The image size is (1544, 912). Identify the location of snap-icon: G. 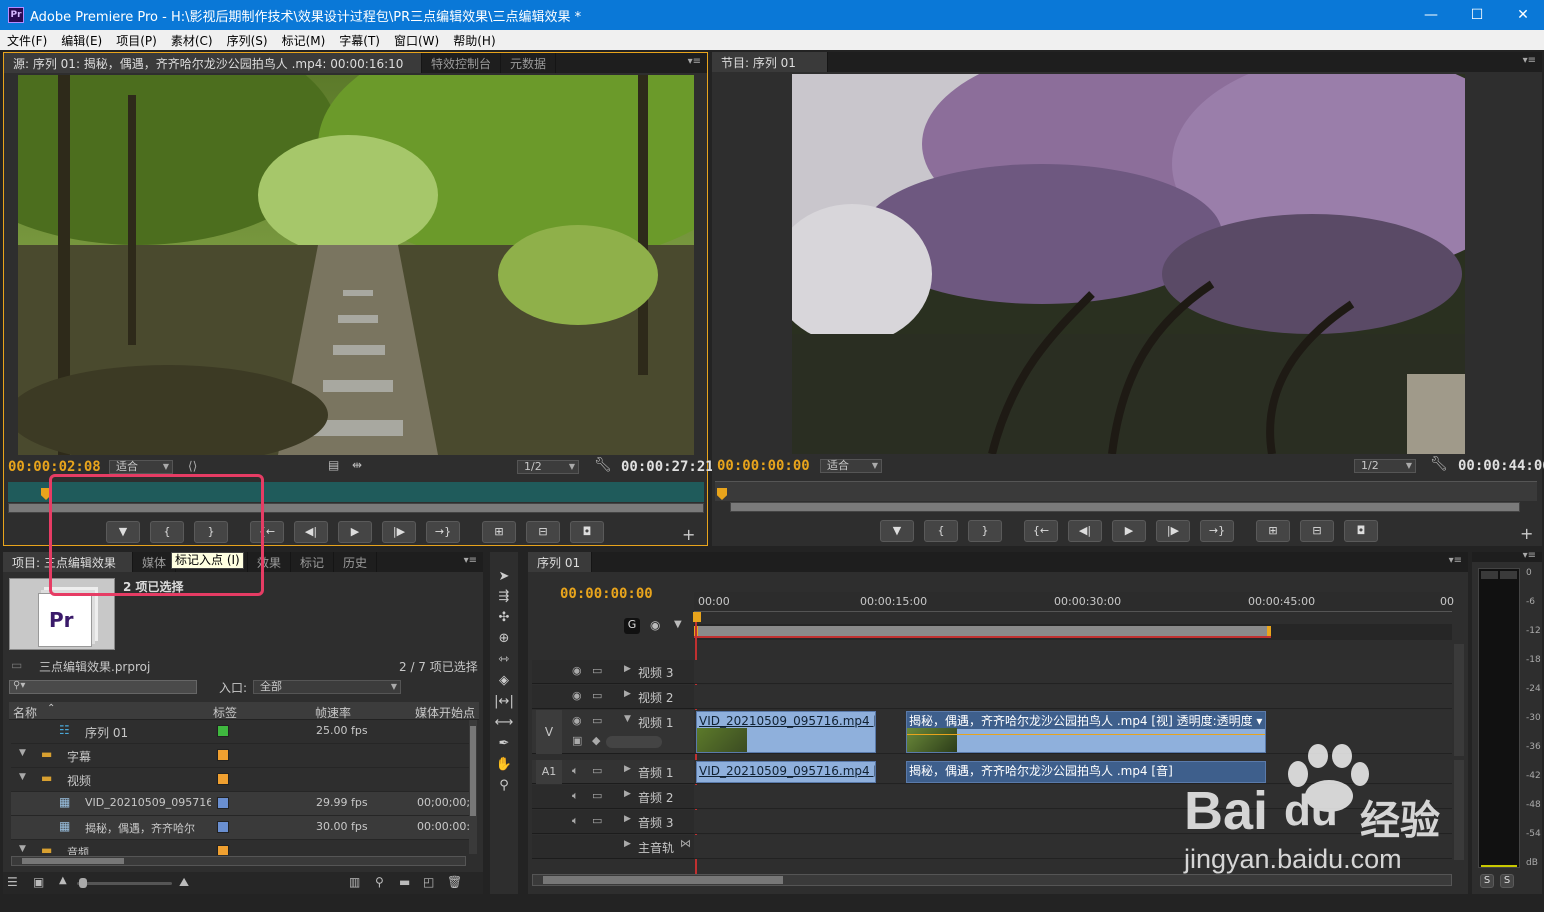
(632, 626).